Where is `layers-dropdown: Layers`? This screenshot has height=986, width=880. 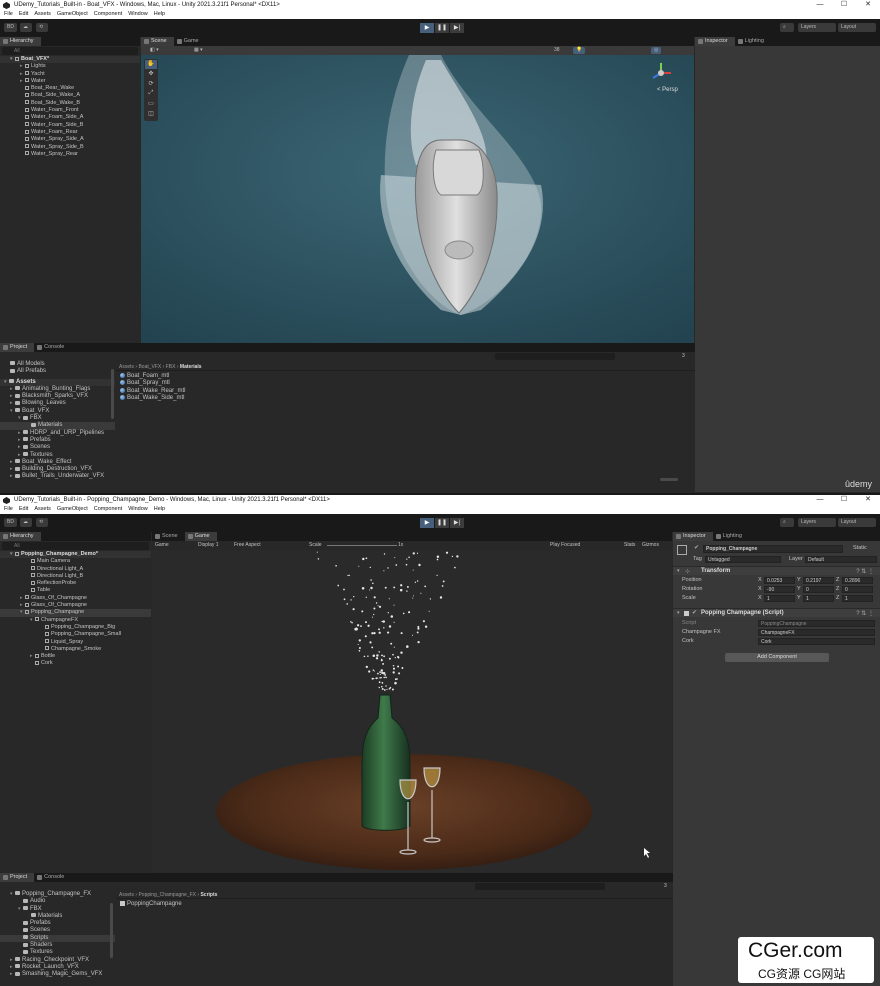
layers-dropdown: Layers is located at coordinates (817, 27).